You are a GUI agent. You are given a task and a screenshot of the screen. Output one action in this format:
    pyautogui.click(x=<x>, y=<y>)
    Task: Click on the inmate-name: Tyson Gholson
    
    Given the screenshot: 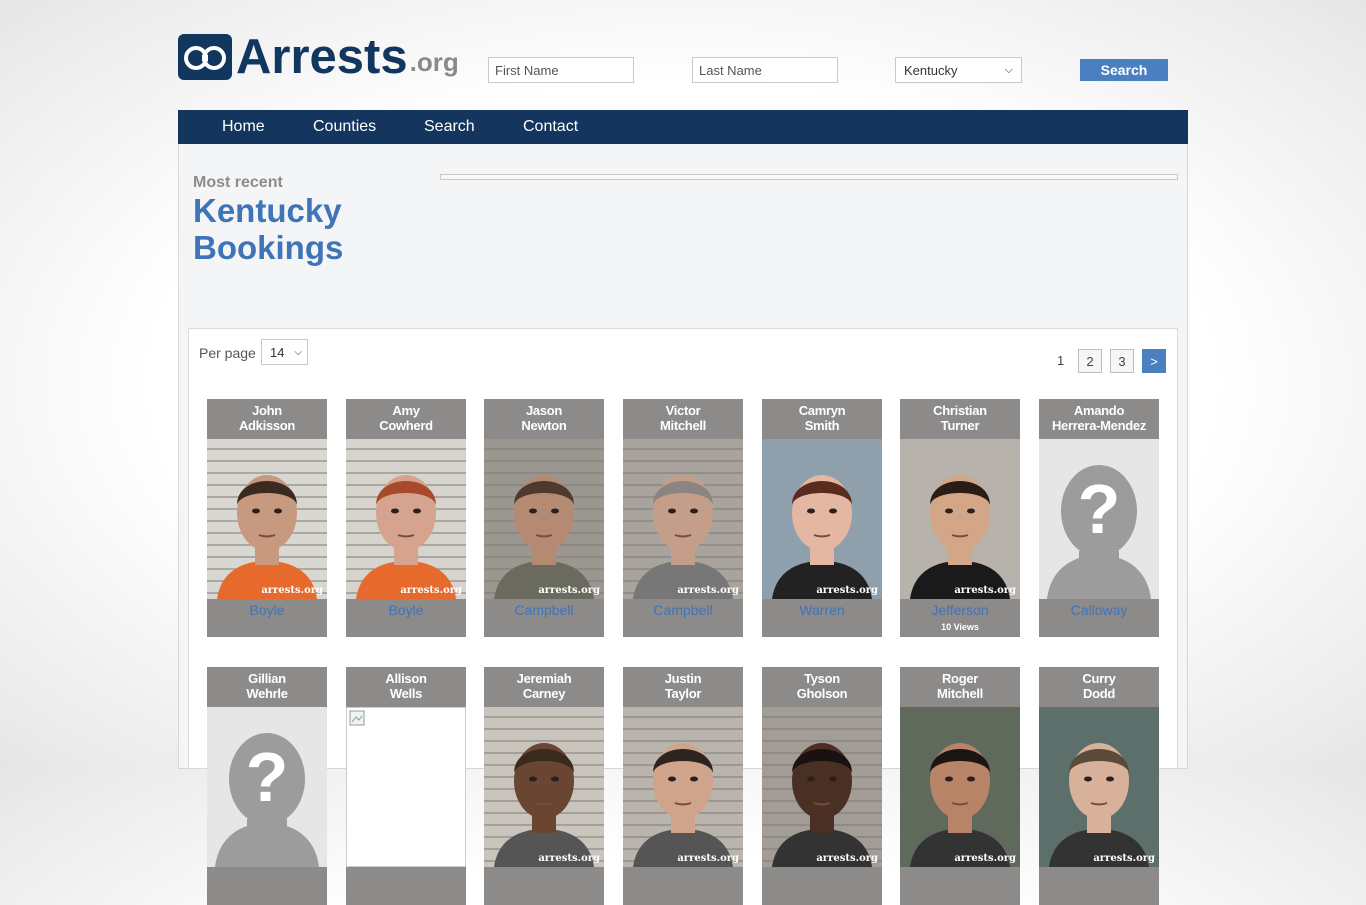 What is the action you would take?
    pyautogui.click(x=822, y=686)
    